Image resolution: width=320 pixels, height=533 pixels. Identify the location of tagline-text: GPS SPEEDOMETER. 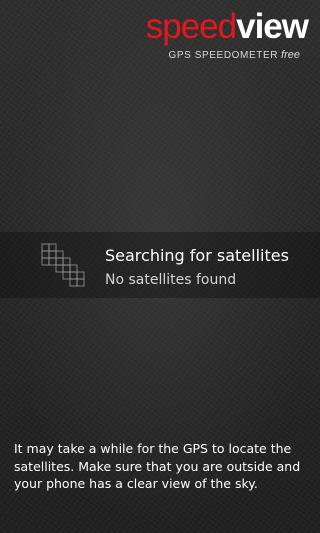
(223, 55).